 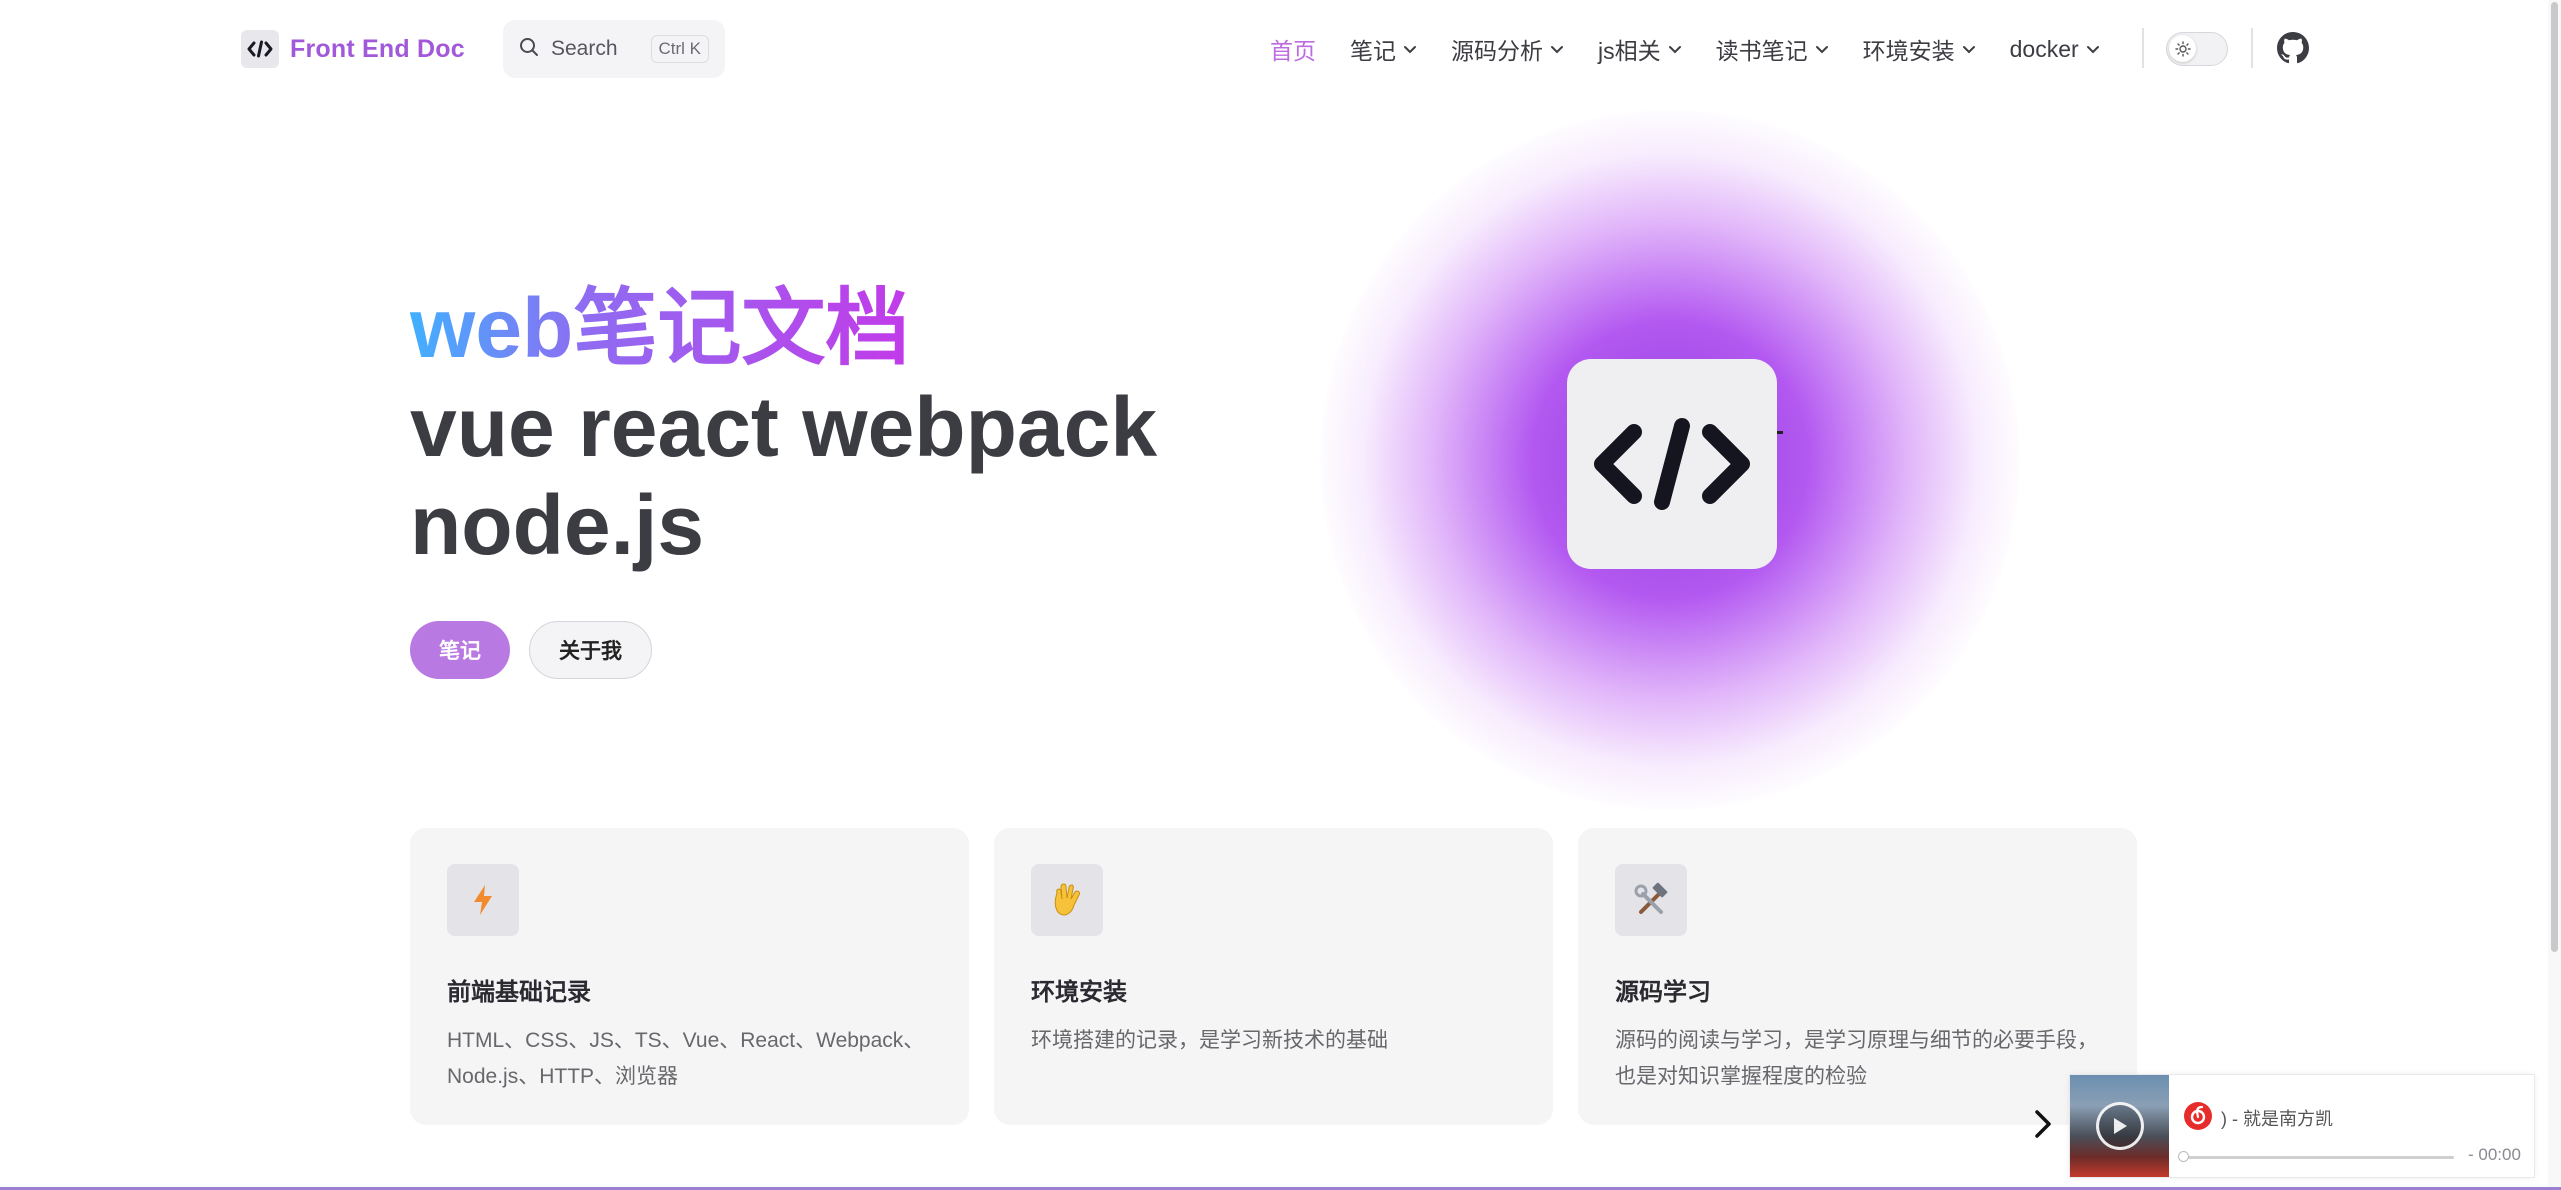 What do you see at coordinates (584, 48) in the screenshot?
I see `search-label: Search` at bounding box center [584, 48].